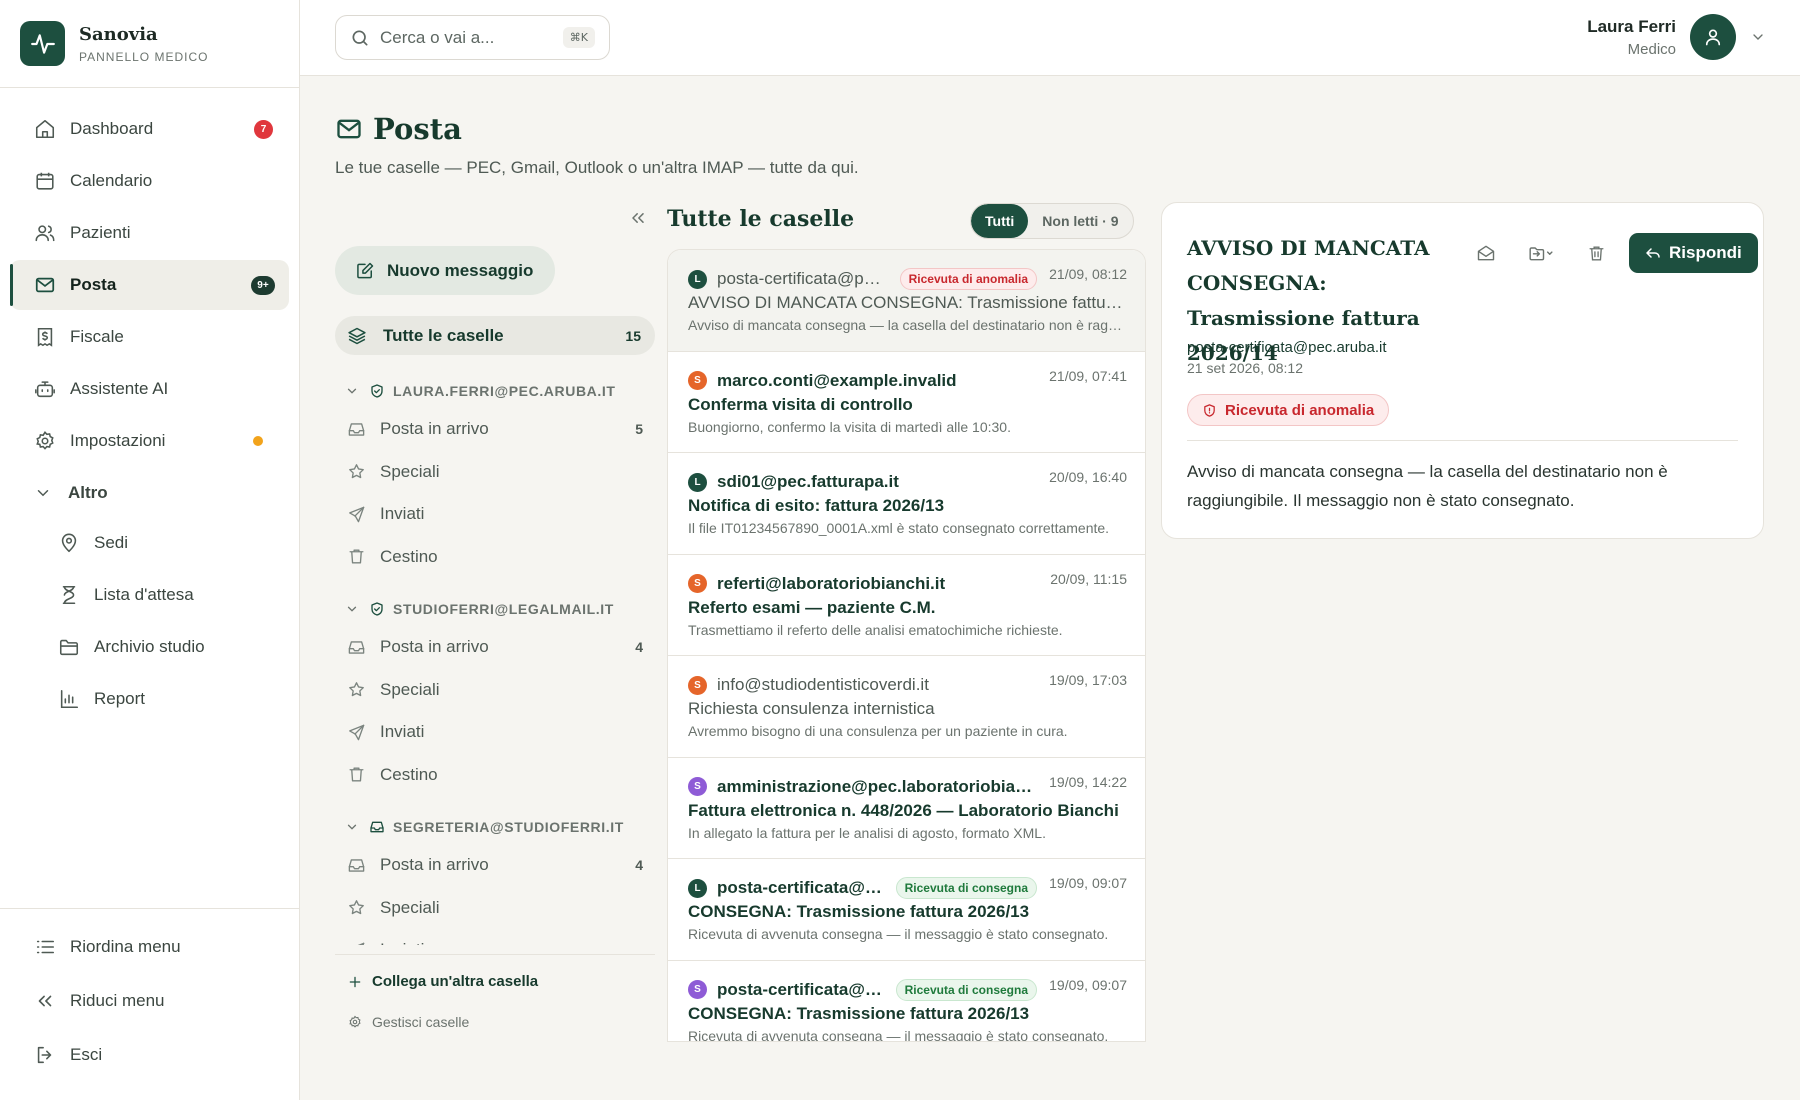 The width and height of the screenshot is (1800, 1100). What do you see at coordinates (443, 981) in the screenshot?
I see `add-mailbox-link: Collega un'altra casella` at bounding box center [443, 981].